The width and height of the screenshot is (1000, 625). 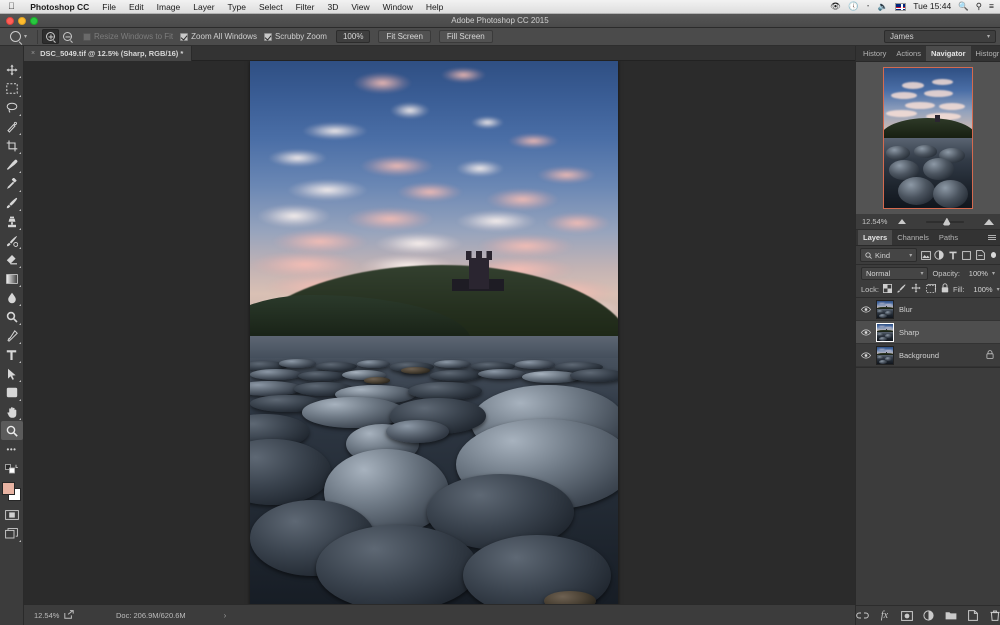 I want to click on volume-icon: 🔈, so click(x=883, y=6).